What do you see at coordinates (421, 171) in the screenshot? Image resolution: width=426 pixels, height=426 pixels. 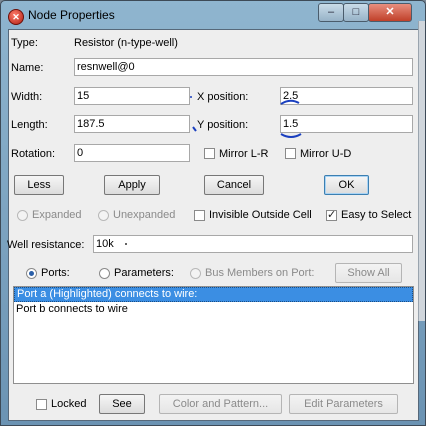 I see `window-edge-scrollbar` at bounding box center [421, 171].